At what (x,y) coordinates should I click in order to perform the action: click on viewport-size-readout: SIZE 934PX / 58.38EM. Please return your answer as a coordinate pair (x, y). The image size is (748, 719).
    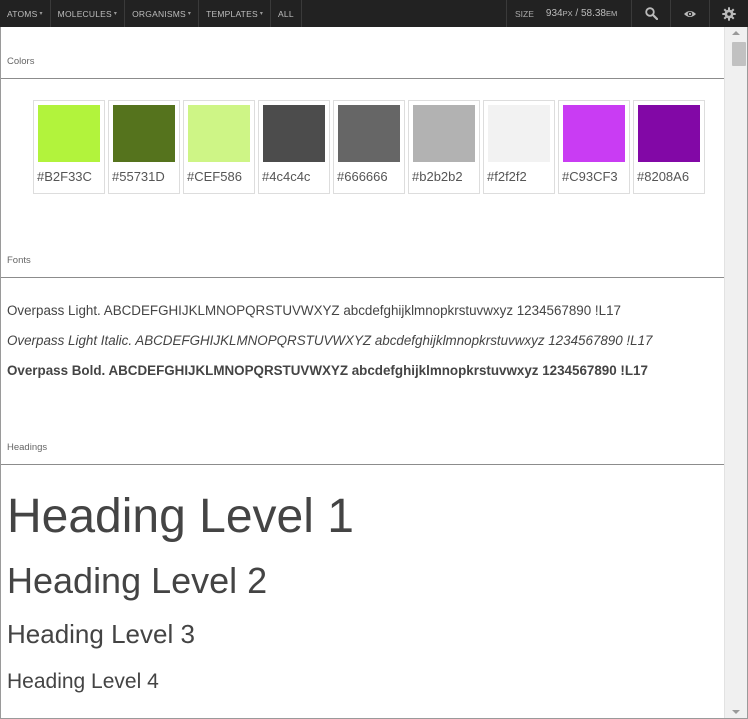
    Looking at the image, I should click on (568, 13).